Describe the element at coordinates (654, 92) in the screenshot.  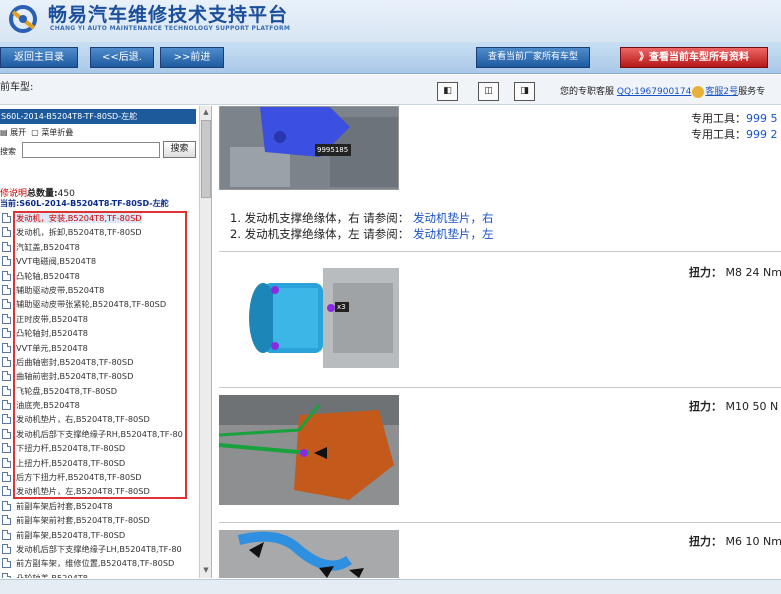
I see `qq-link: QQ:1967900174` at that location.